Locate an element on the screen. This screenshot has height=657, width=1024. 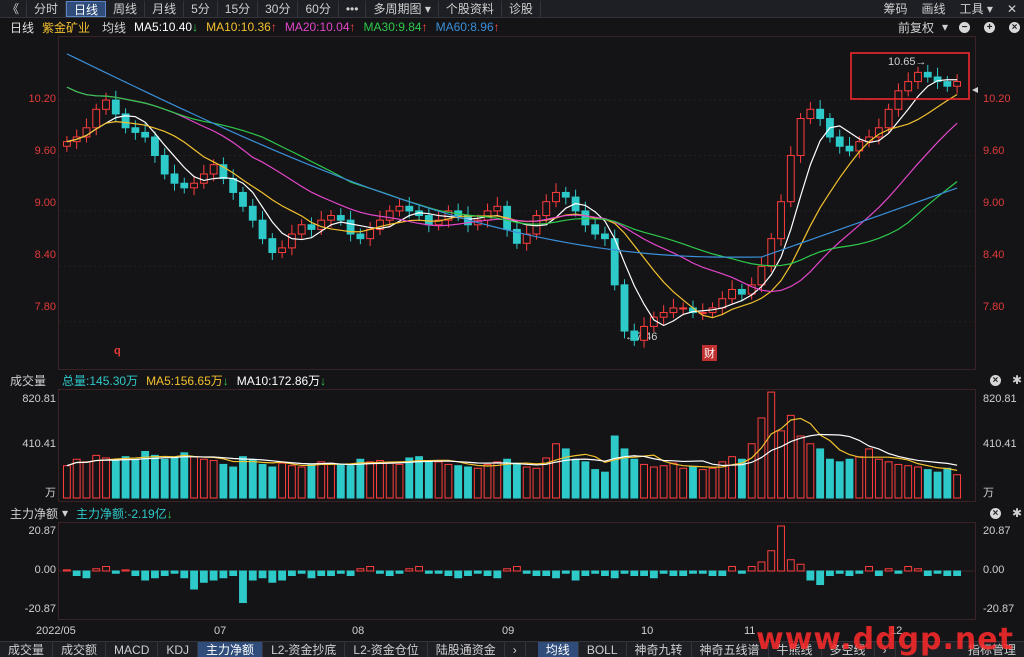
tab-ma: 均线 is located at coordinates (558, 649).